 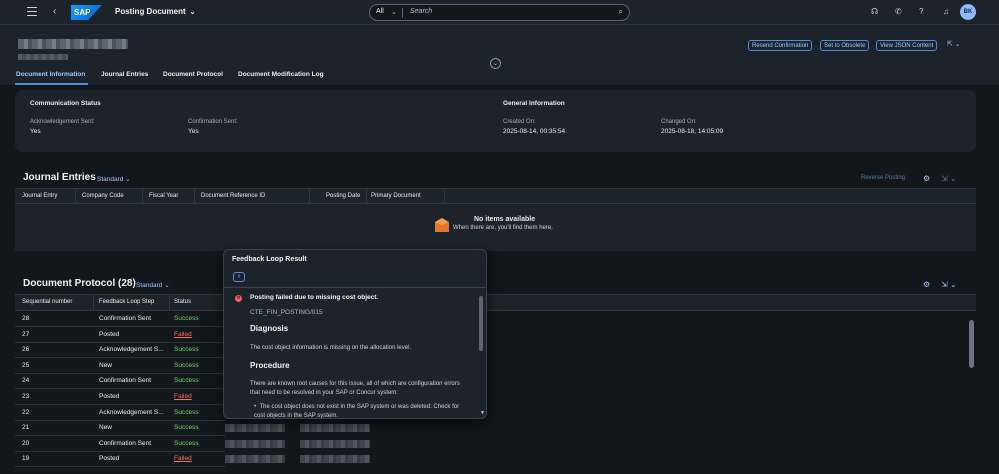 I want to click on error-icon: ✕, so click(x=238, y=298).